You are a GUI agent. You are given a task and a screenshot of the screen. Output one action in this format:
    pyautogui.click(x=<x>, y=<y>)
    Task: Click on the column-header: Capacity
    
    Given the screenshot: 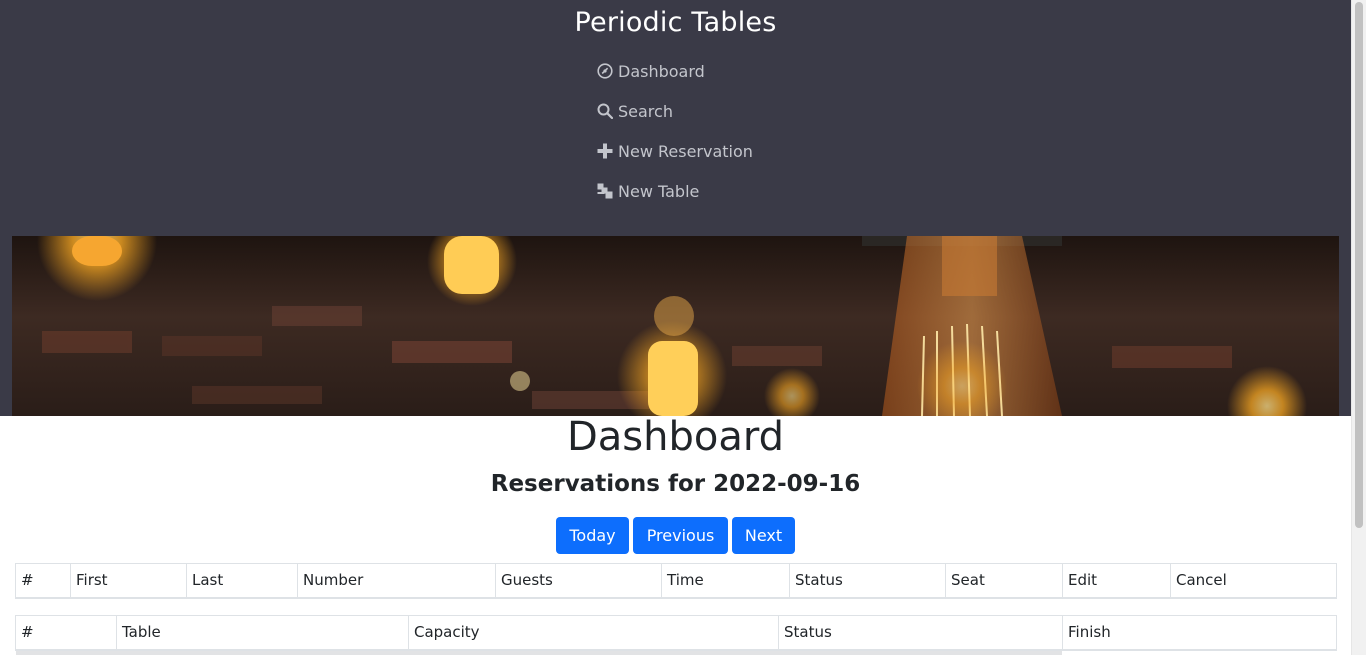 What is the action you would take?
    pyautogui.click(x=593, y=633)
    